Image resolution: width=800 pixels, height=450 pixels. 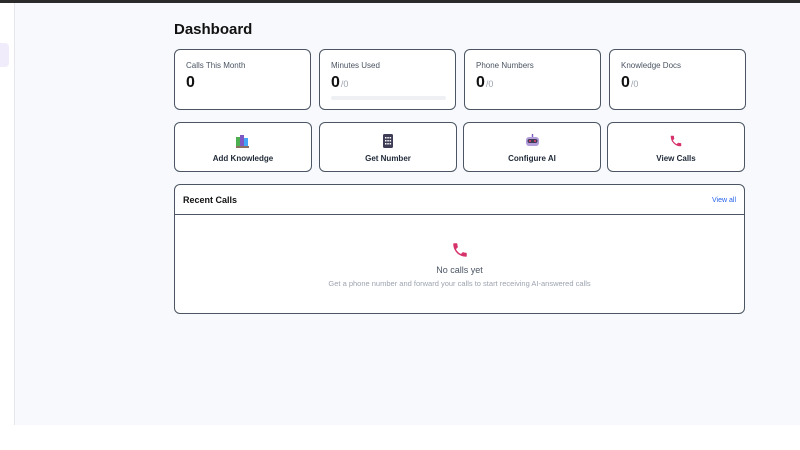 I want to click on stat-card-phone-numbers: Phone Numbers 0/0, so click(x=532, y=79).